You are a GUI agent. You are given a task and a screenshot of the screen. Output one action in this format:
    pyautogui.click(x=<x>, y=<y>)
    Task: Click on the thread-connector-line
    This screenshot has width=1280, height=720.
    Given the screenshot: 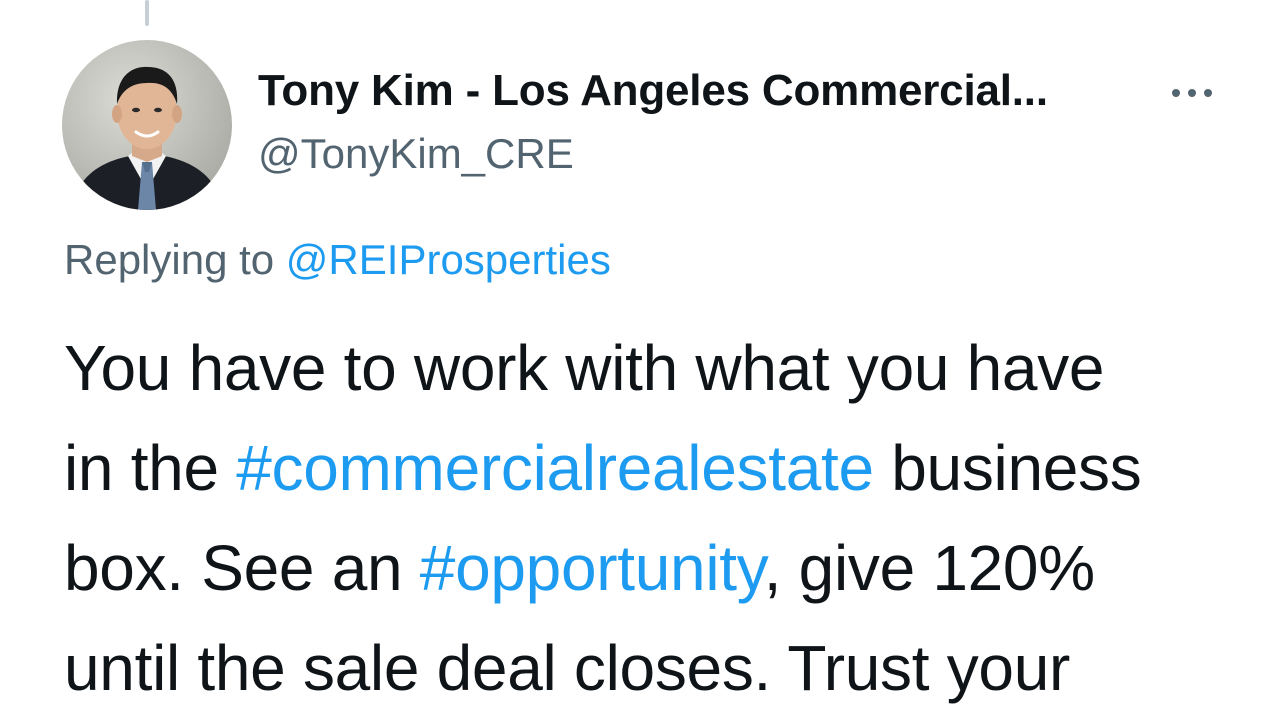 What is the action you would take?
    pyautogui.click(x=147, y=13)
    